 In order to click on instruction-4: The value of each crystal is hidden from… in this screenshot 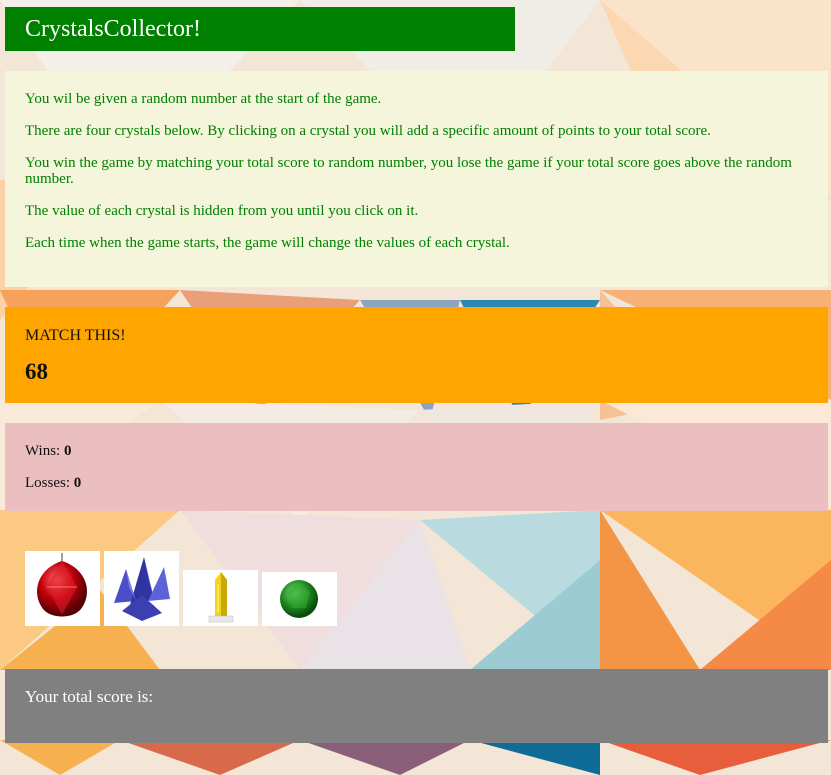, I will do `click(222, 211)`.